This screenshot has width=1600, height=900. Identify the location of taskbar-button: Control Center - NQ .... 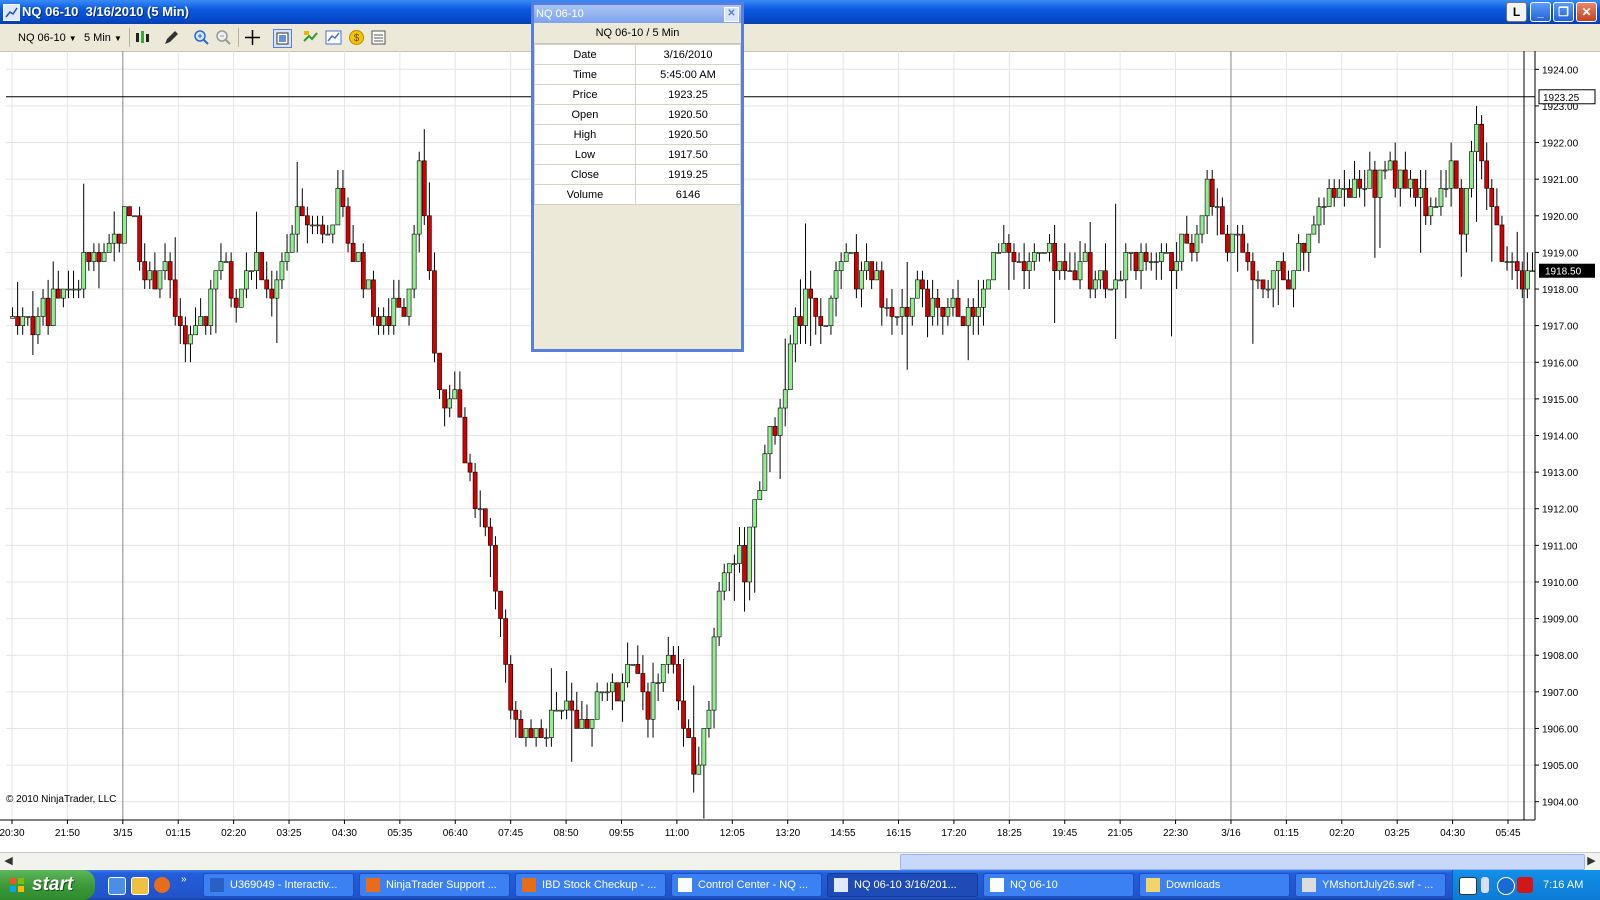
(746, 885).